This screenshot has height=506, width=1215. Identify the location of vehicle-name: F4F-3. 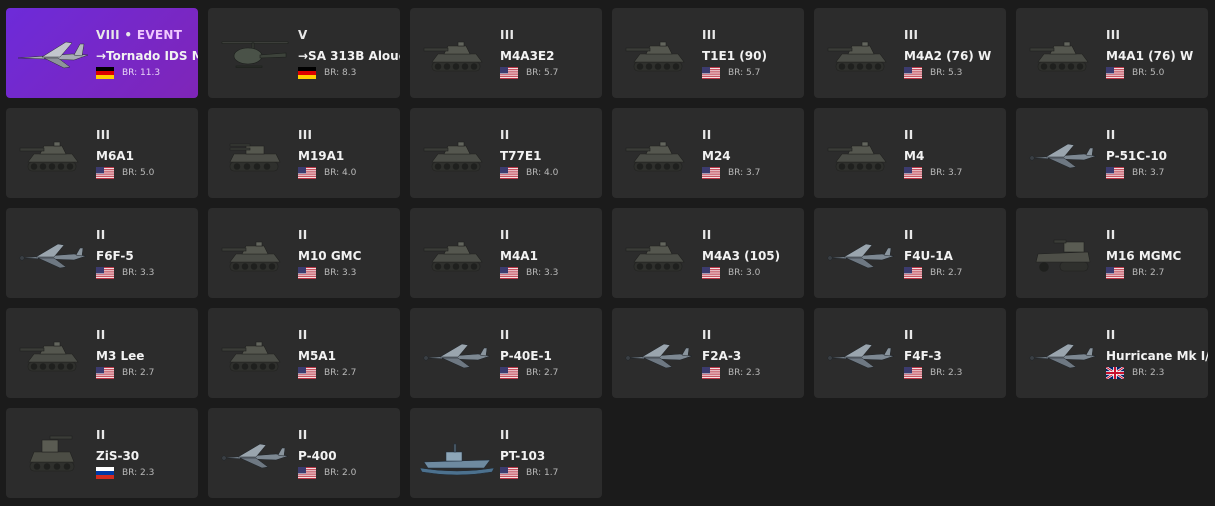
(923, 356).